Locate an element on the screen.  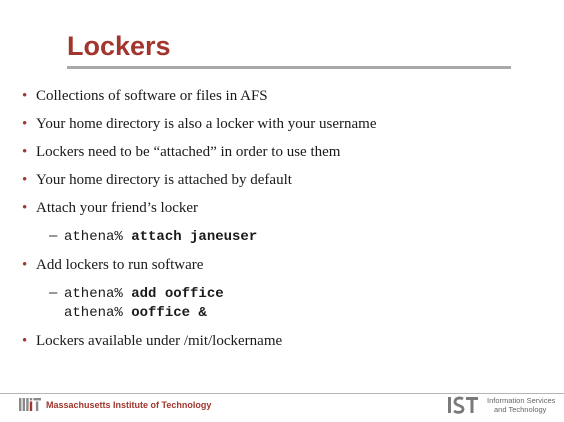
bullet-text: Collections of software or files in AFS is located at coordinates (152, 96).